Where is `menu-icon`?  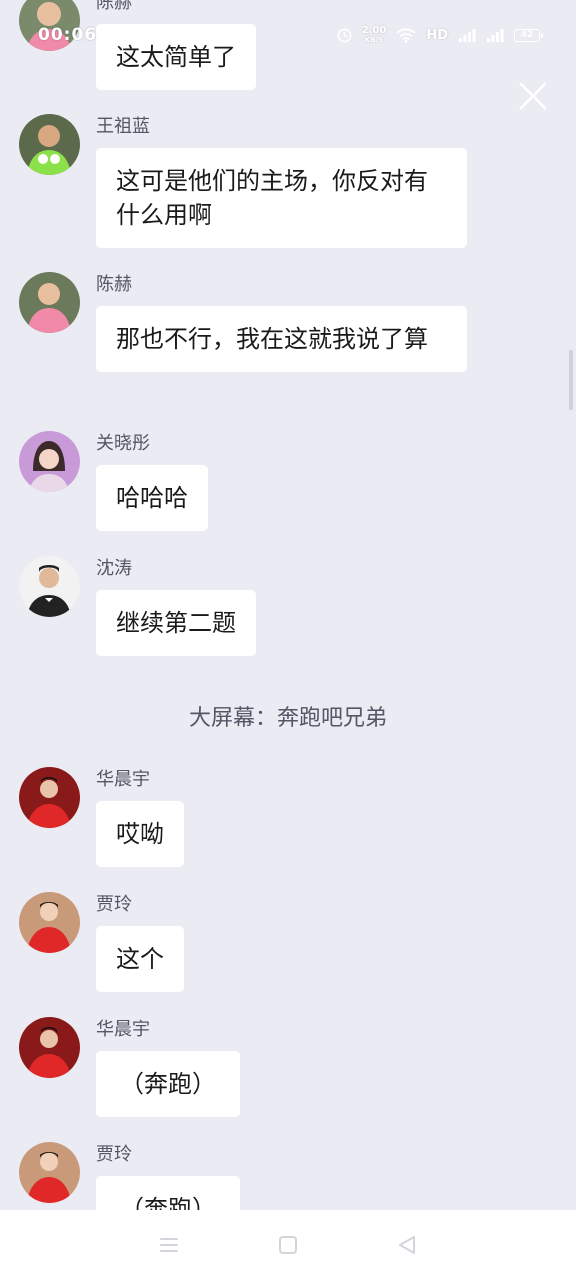 menu-icon is located at coordinates (169, 1245).